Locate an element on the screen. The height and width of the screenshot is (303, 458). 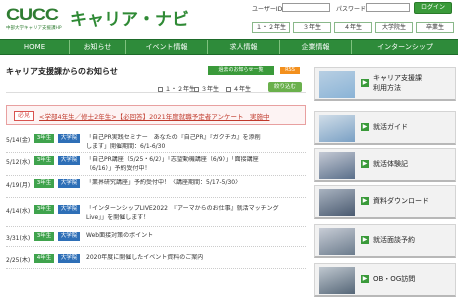
sidebar-label-line: 就活ガイド is located at coordinates (390, 127).